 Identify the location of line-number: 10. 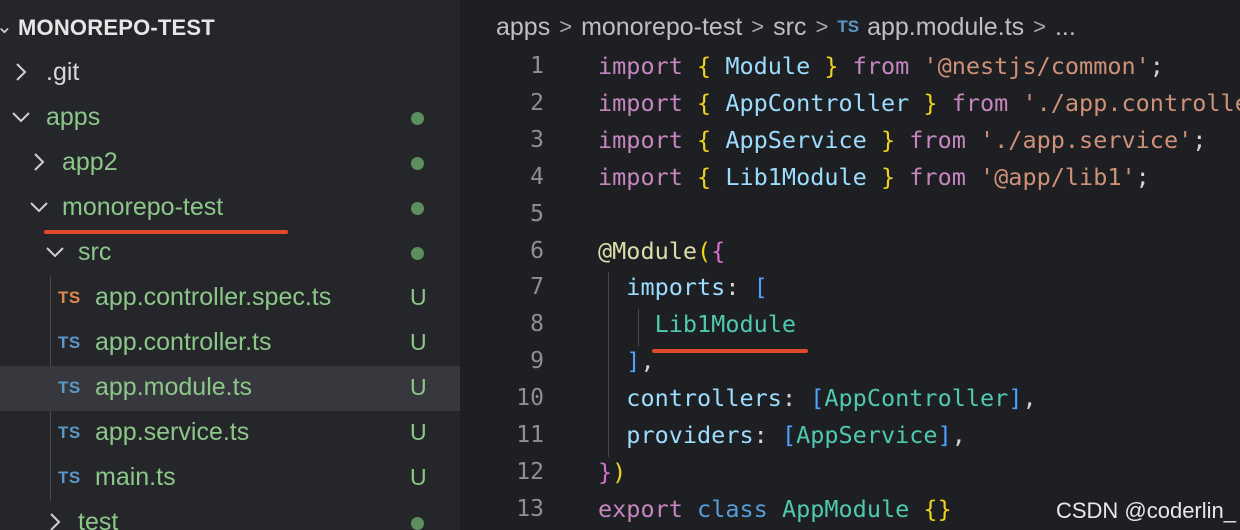
(530, 398).